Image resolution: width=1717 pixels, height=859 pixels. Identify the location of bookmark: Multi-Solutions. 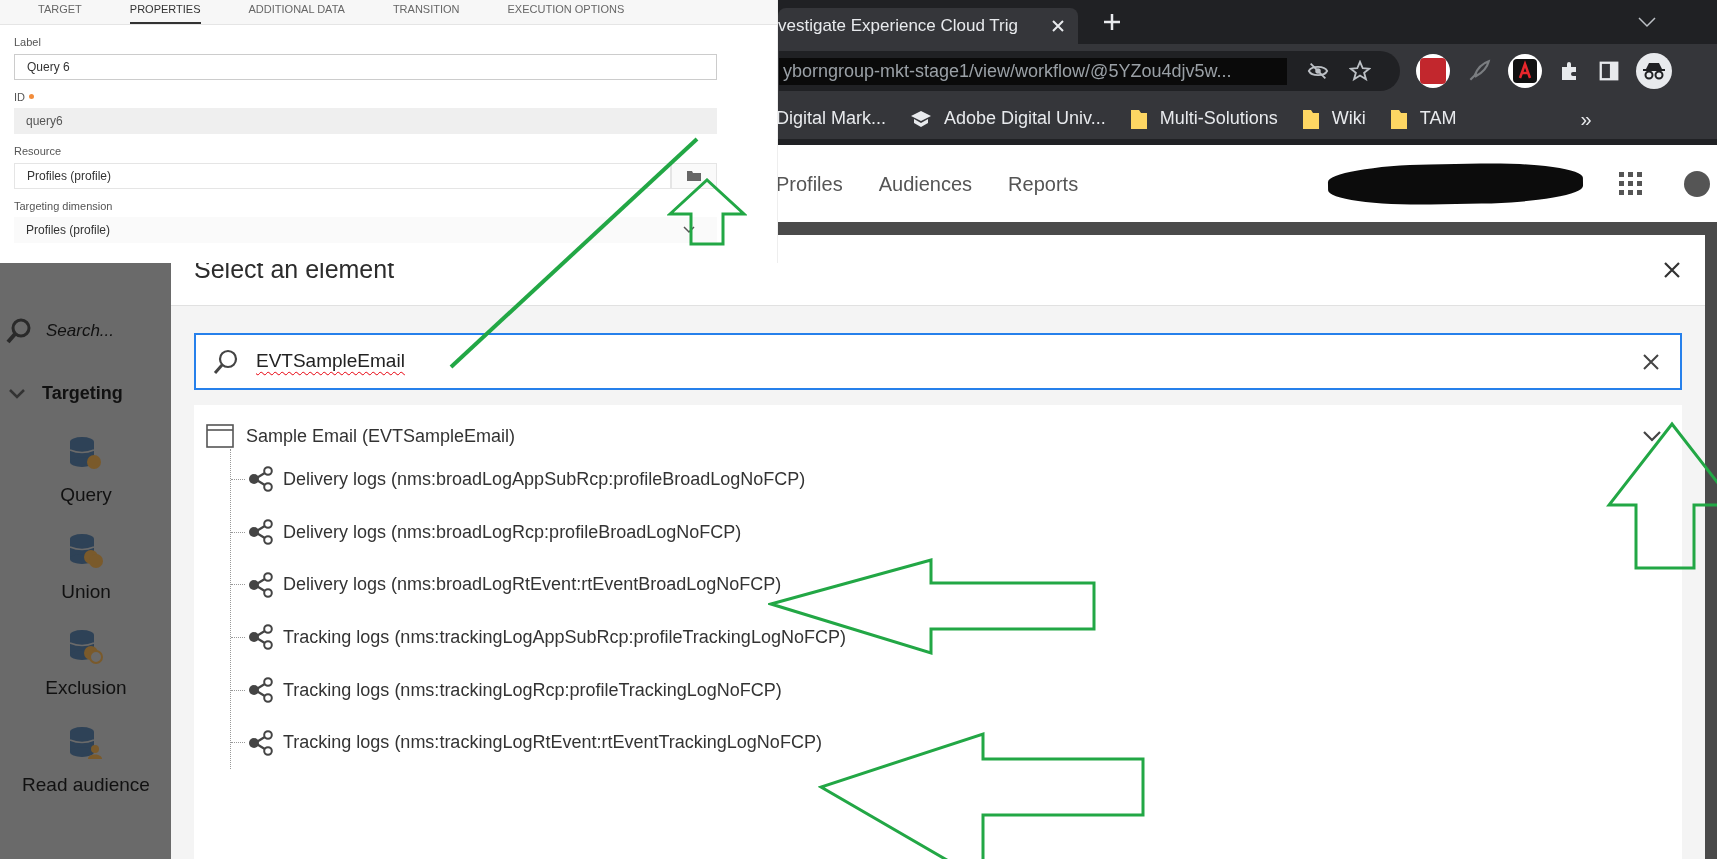
(1203, 118).